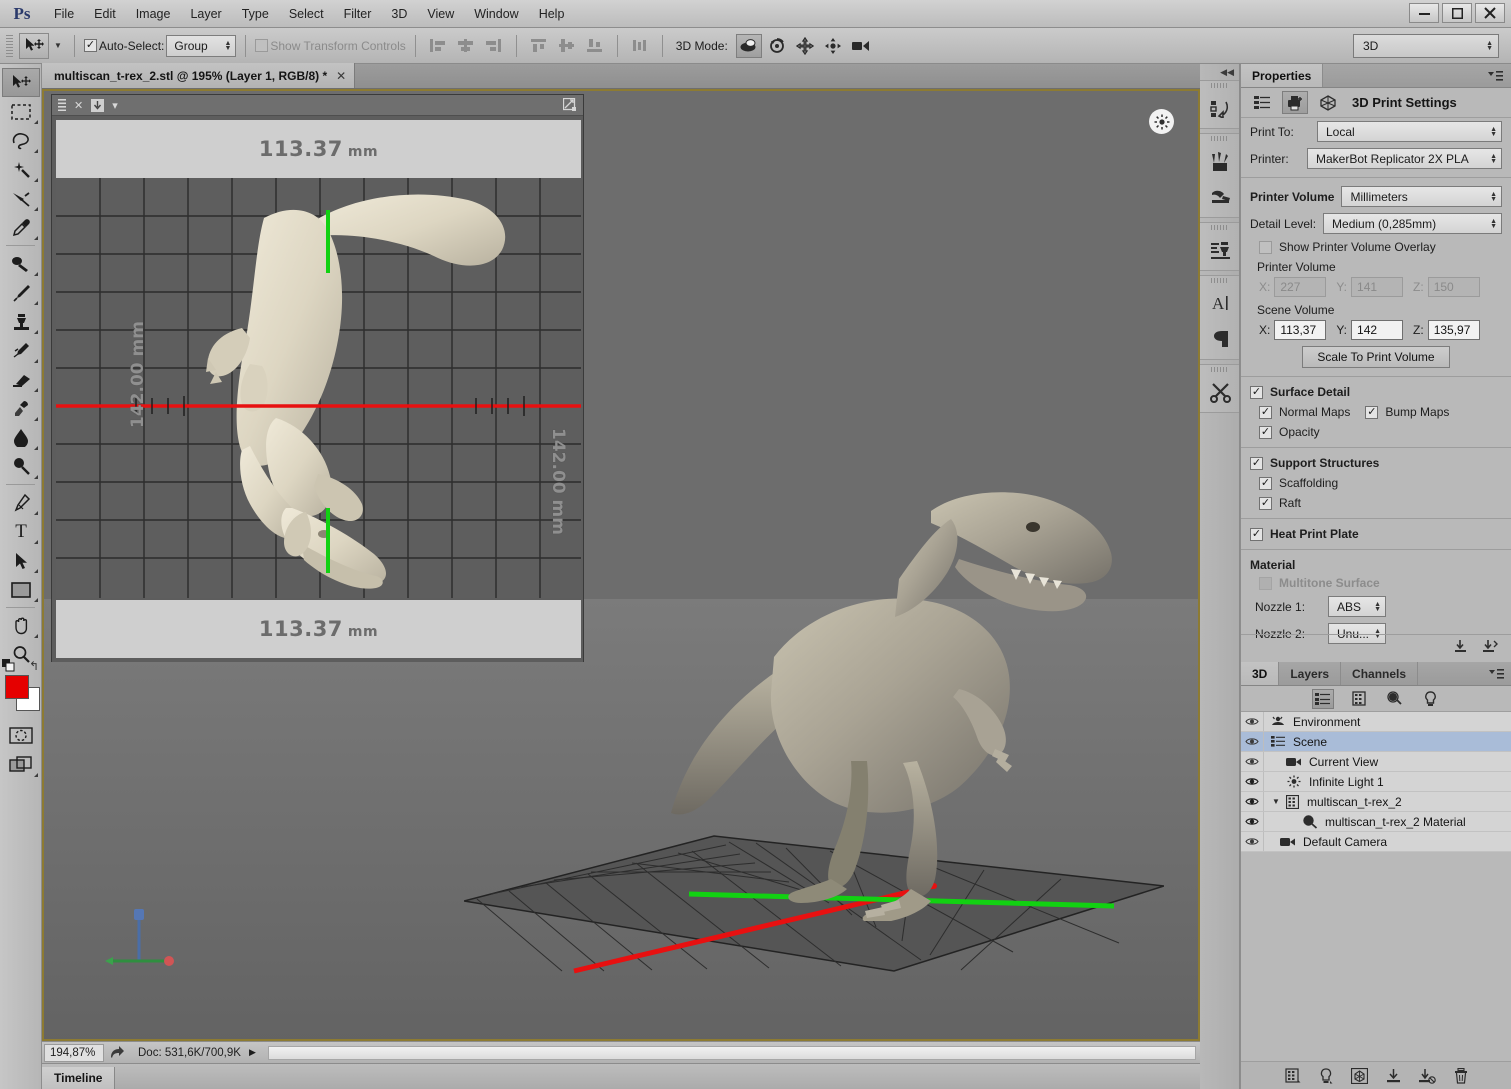 The width and height of the screenshot is (1511, 1089). Describe the element at coordinates (1256, 534) in the screenshot. I see `heat-print-plate-checkbox: ✓` at that location.